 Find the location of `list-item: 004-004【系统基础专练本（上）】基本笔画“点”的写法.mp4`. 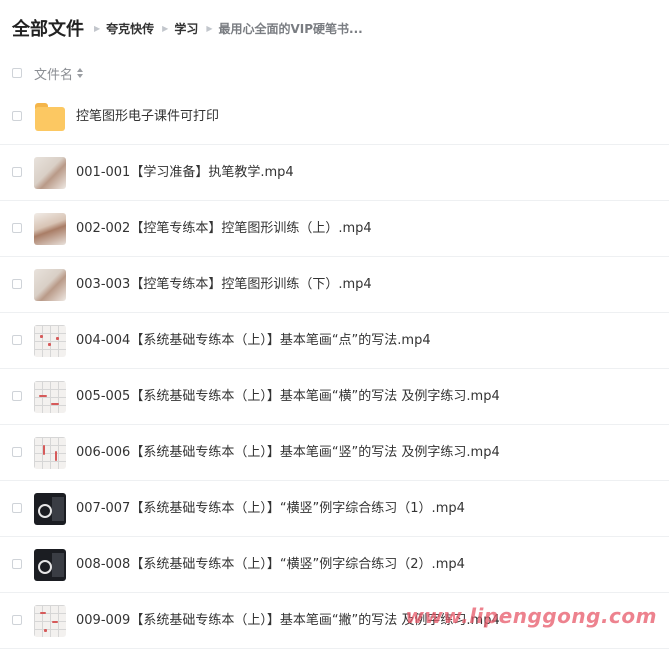

list-item: 004-004【系统基础专练本（上）】基本笔画“点”的写法.mp4 is located at coordinates (334, 341).